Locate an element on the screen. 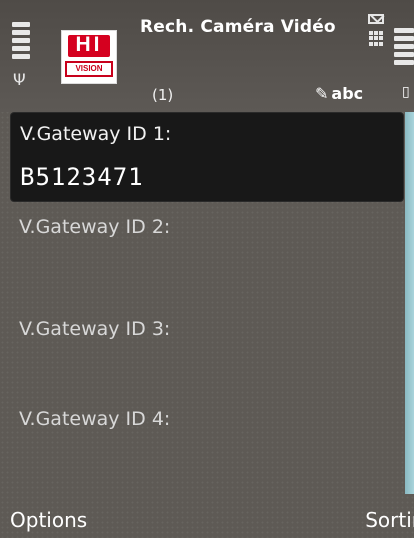 Image resolution: width=414 pixels, height=538 pixels. scrollbar is located at coordinates (409, 303).